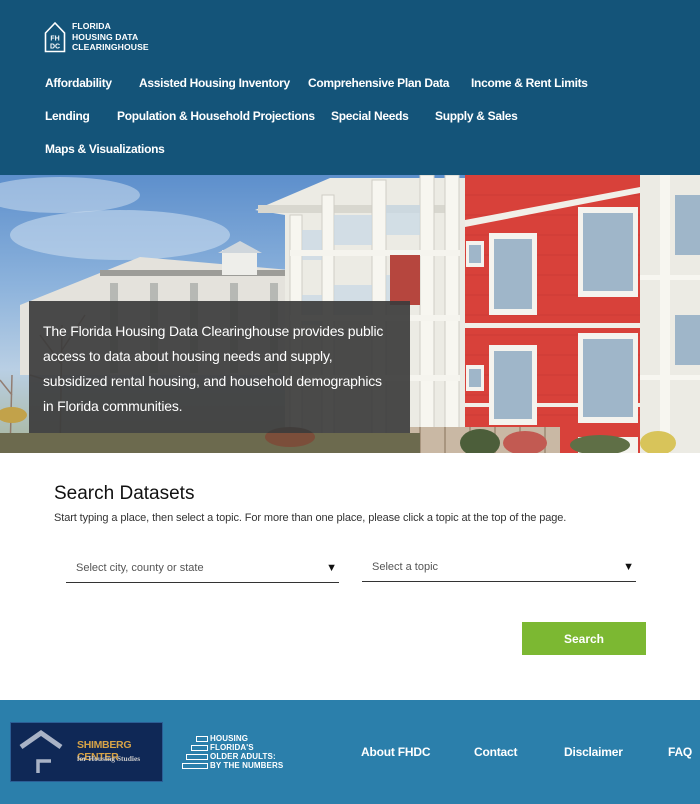  I want to click on nav-item-special-needs: Special Needs, so click(370, 116).